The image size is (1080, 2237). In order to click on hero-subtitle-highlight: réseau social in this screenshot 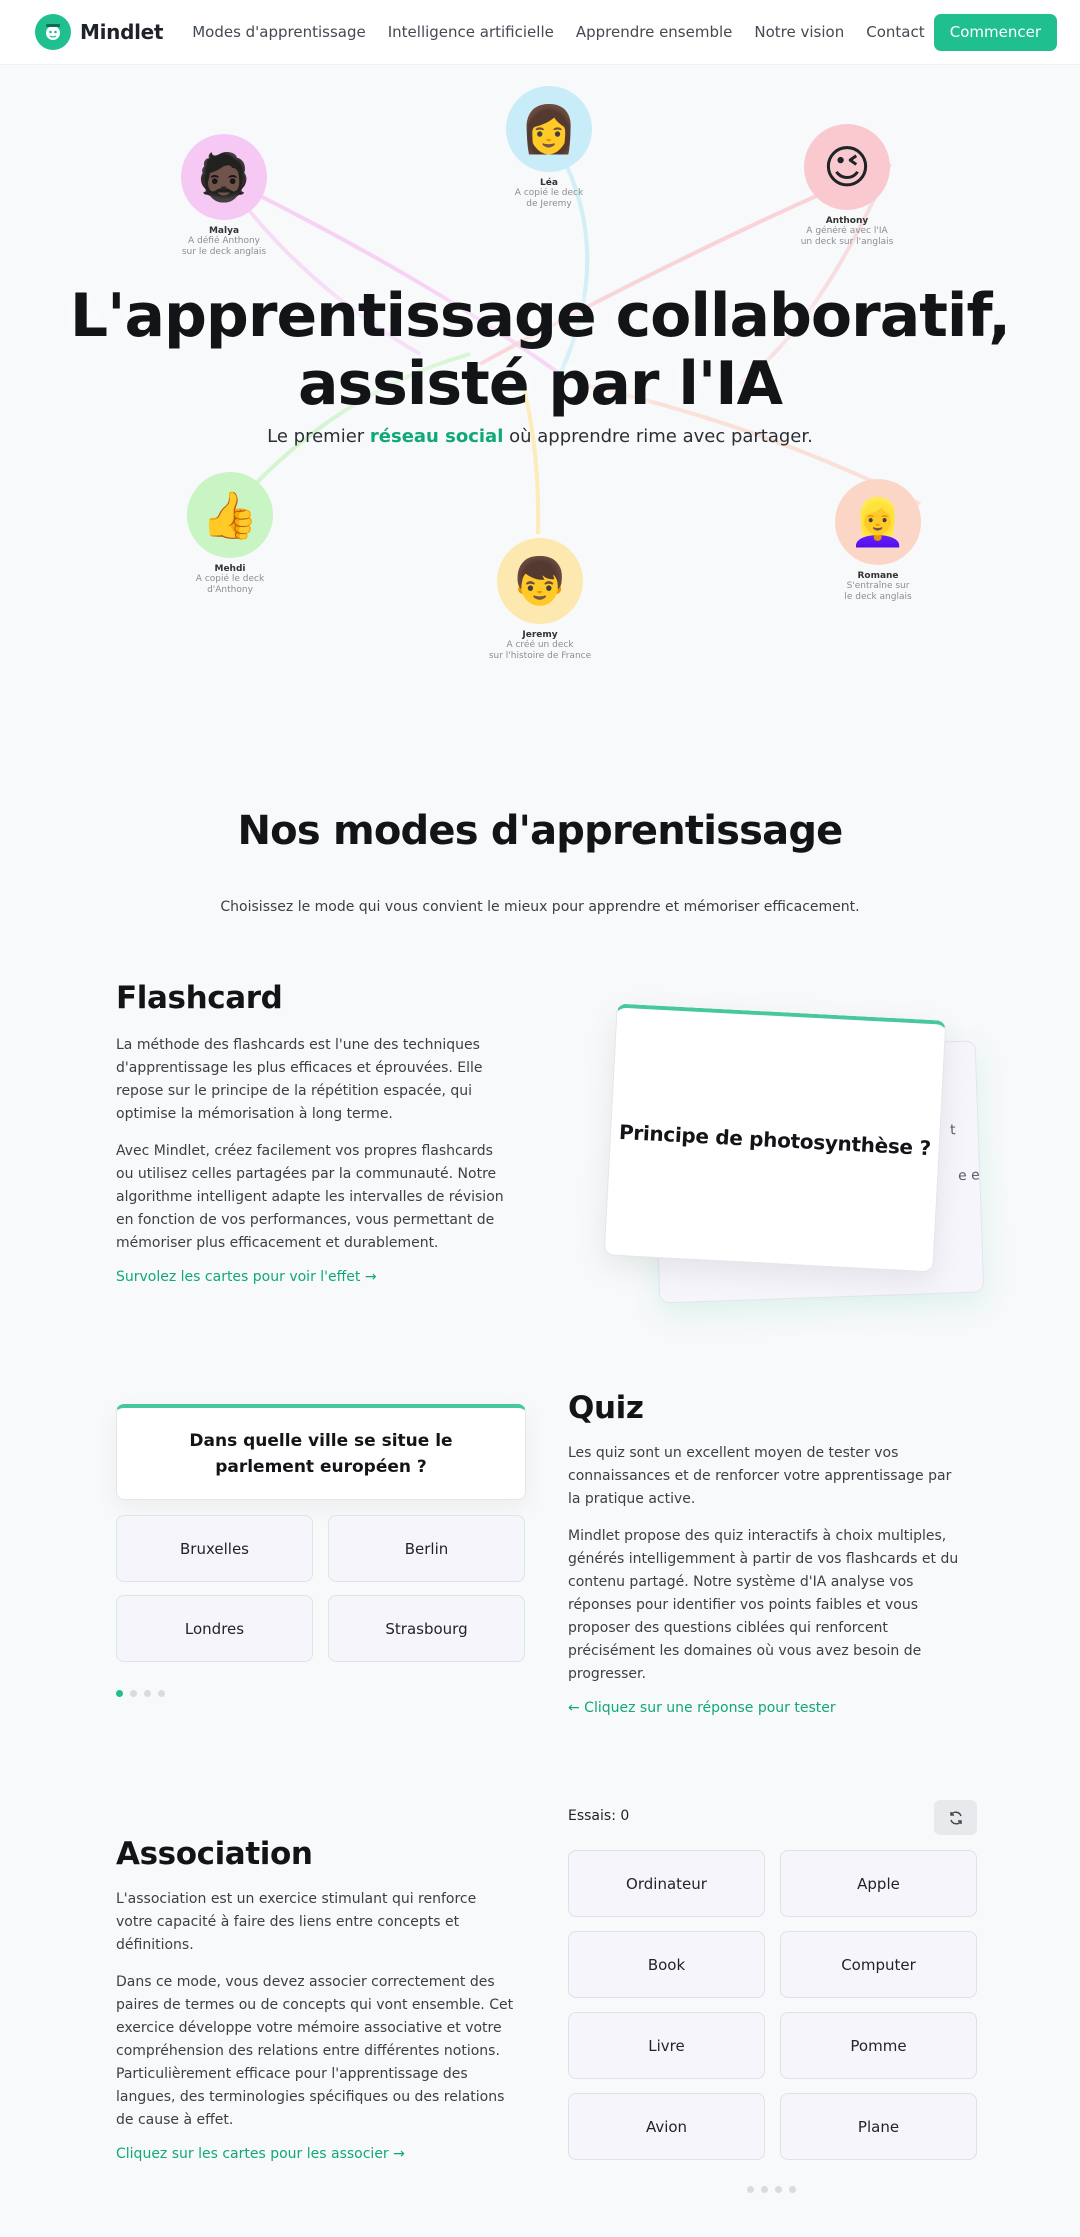, I will do `click(436, 436)`.